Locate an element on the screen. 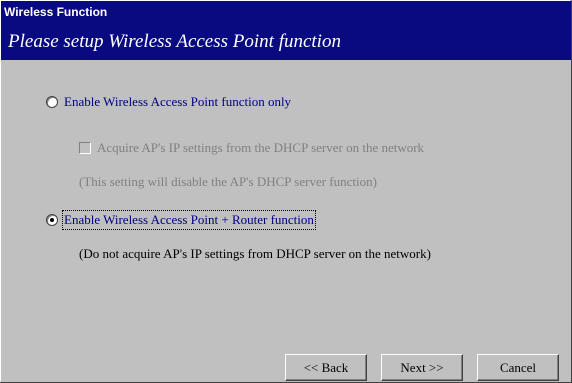 The width and height of the screenshot is (572, 383). ap-router-radio is located at coordinates (52, 220).